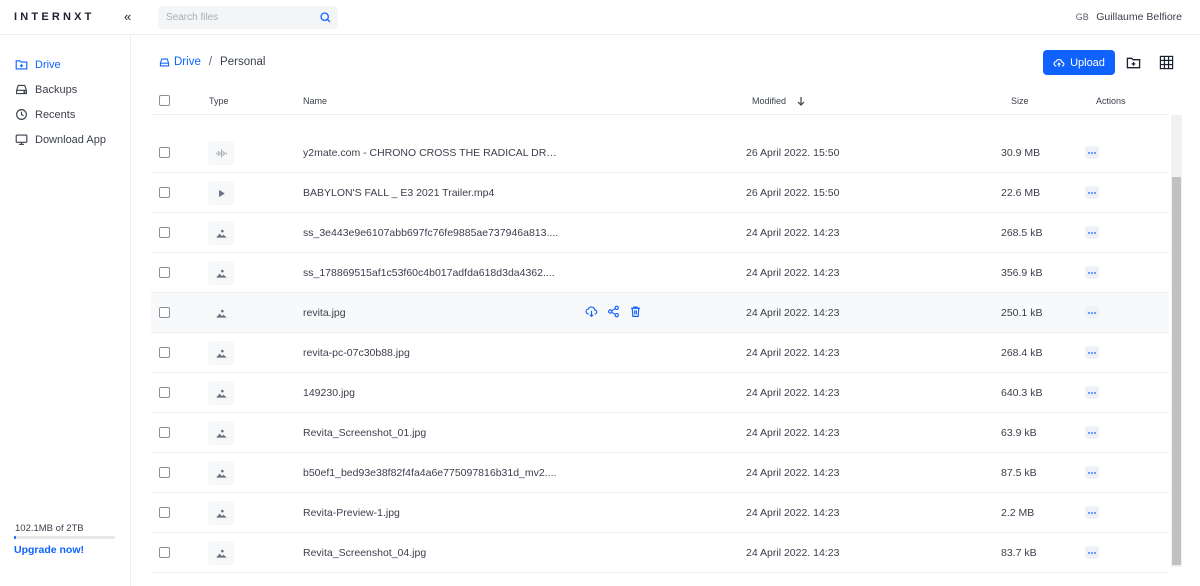 The width and height of the screenshot is (1200, 586). I want to click on upgrade-link: Upgrade now!, so click(49, 550).